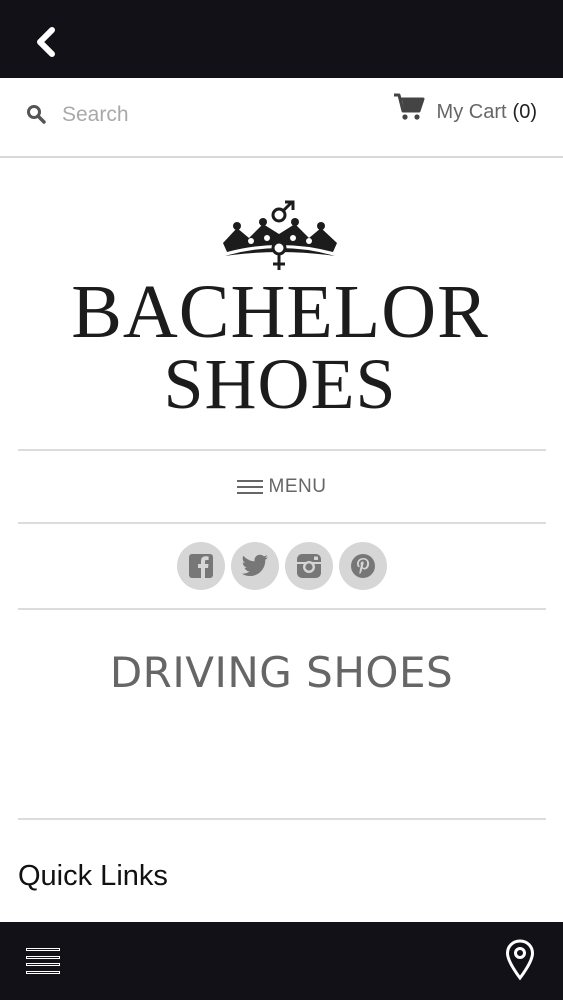 This screenshot has width=563, height=1000. I want to click on quick-links-heading: Quick Links, so click(93, 876).